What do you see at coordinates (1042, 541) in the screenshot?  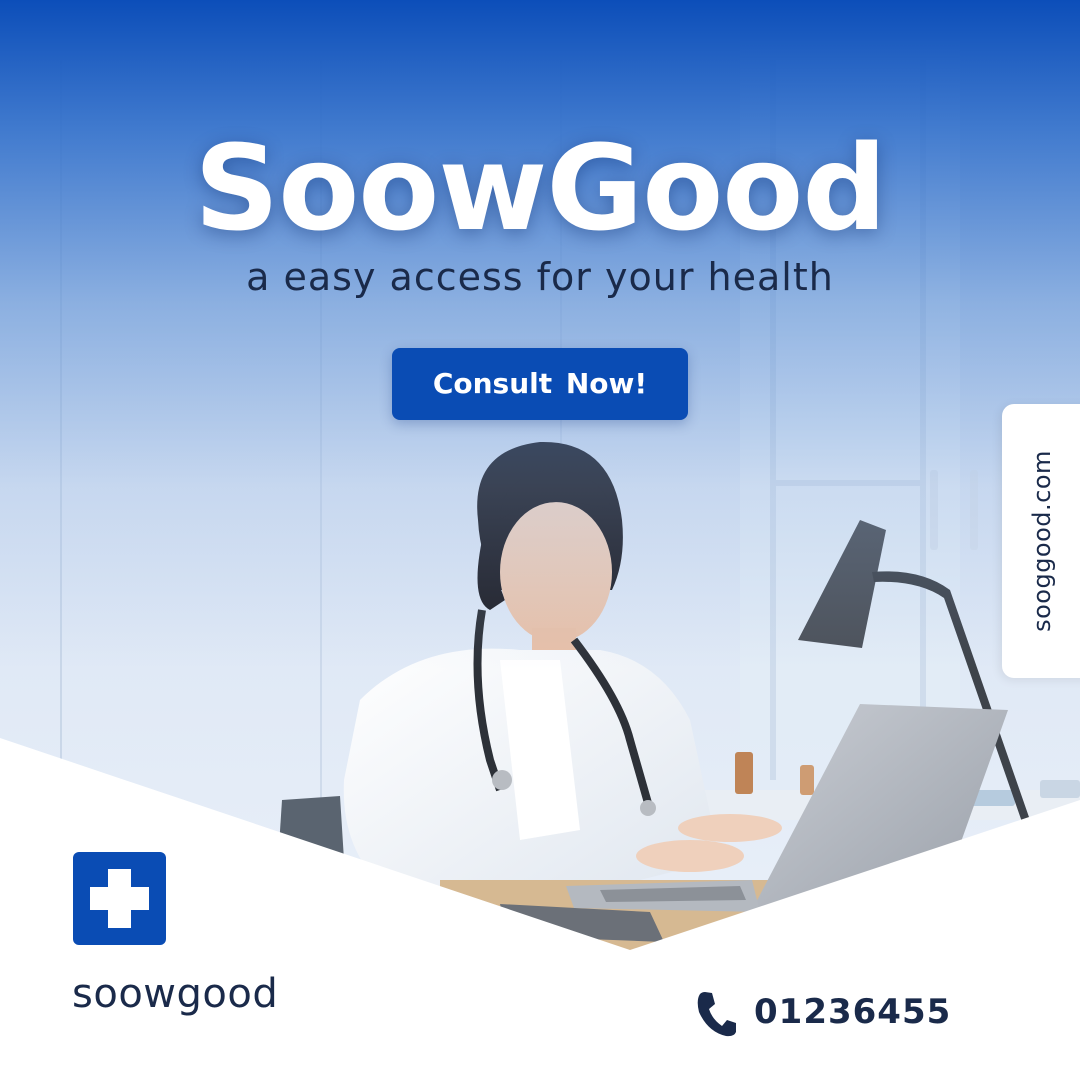 I see `website-url: sooggood.com` at bounding box center [1042, 541].